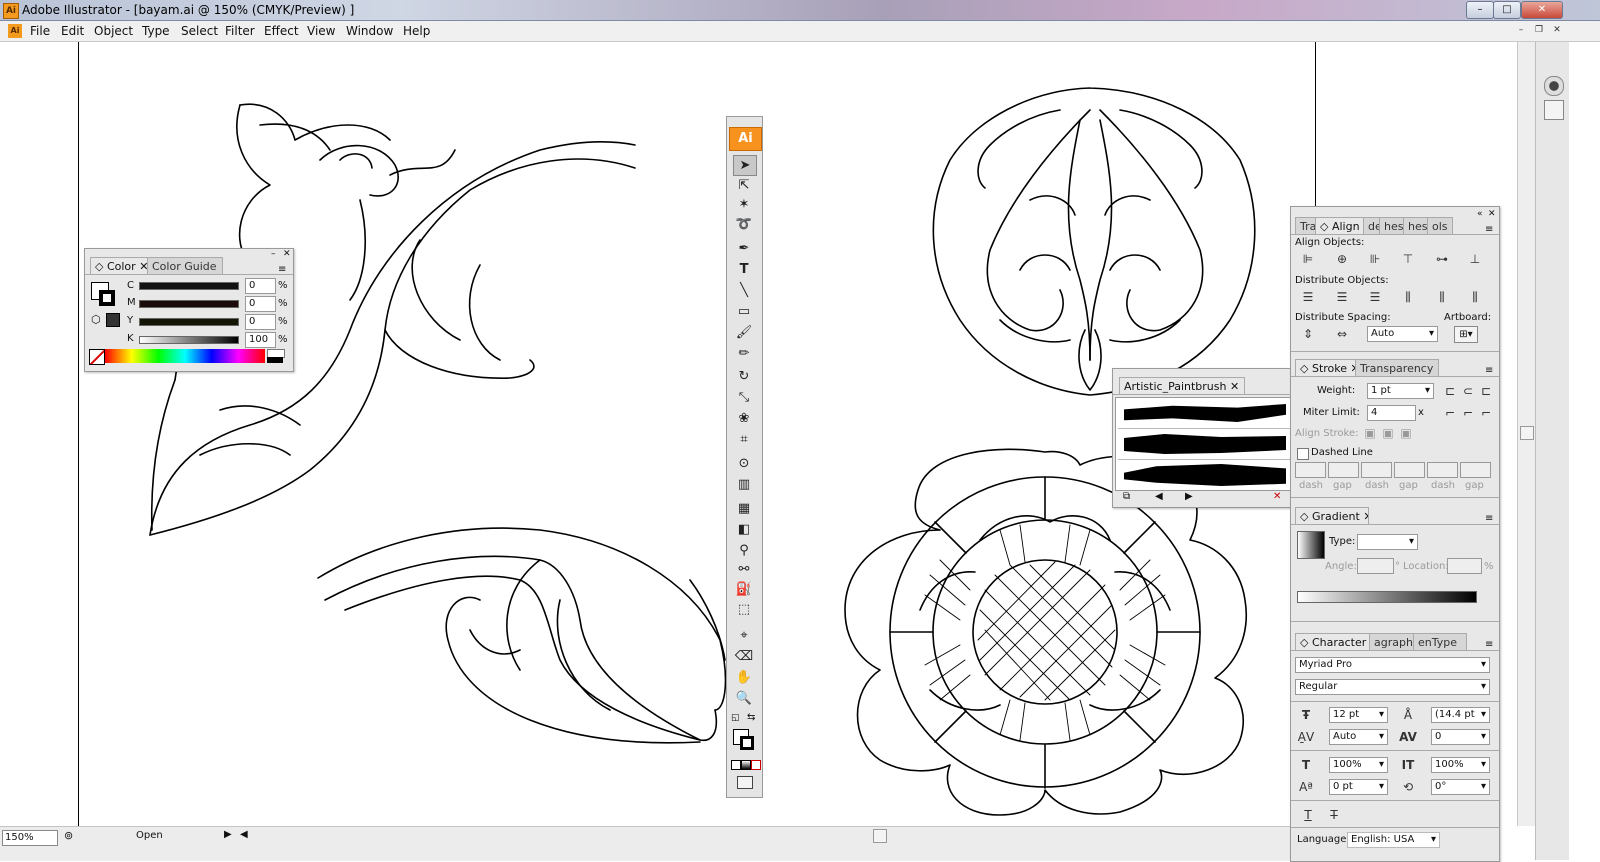 The height and width of the screenshot is (862, 1600). Describe the element at coordinates (1507, 10) in the screenshot. I see `maximize-button: □` at that location.